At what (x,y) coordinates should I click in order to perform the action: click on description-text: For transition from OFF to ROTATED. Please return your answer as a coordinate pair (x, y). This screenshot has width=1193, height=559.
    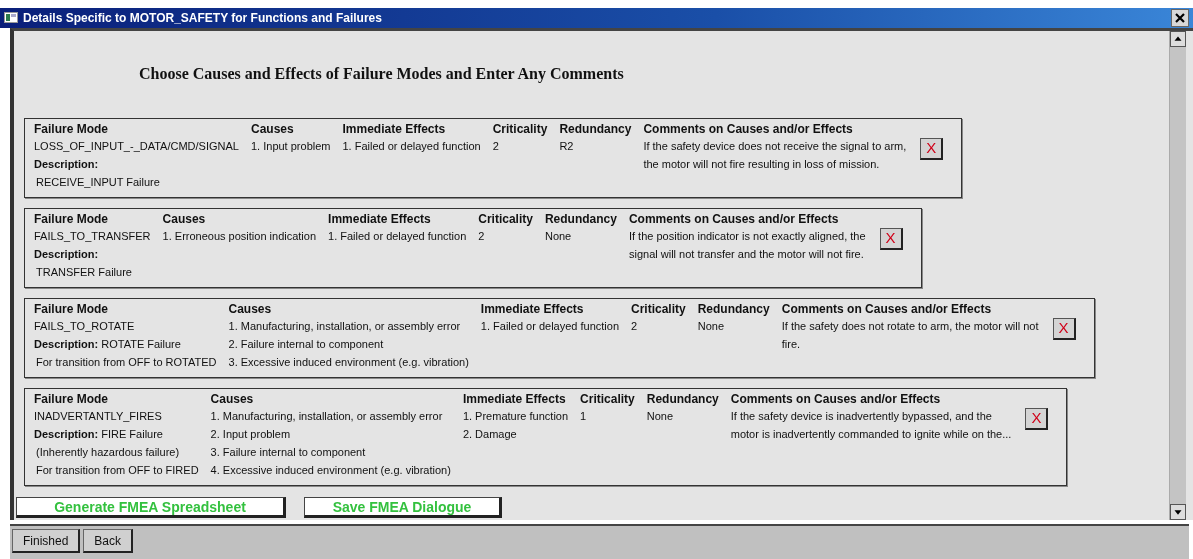
    Looking at the image, I should click on (126, 362).